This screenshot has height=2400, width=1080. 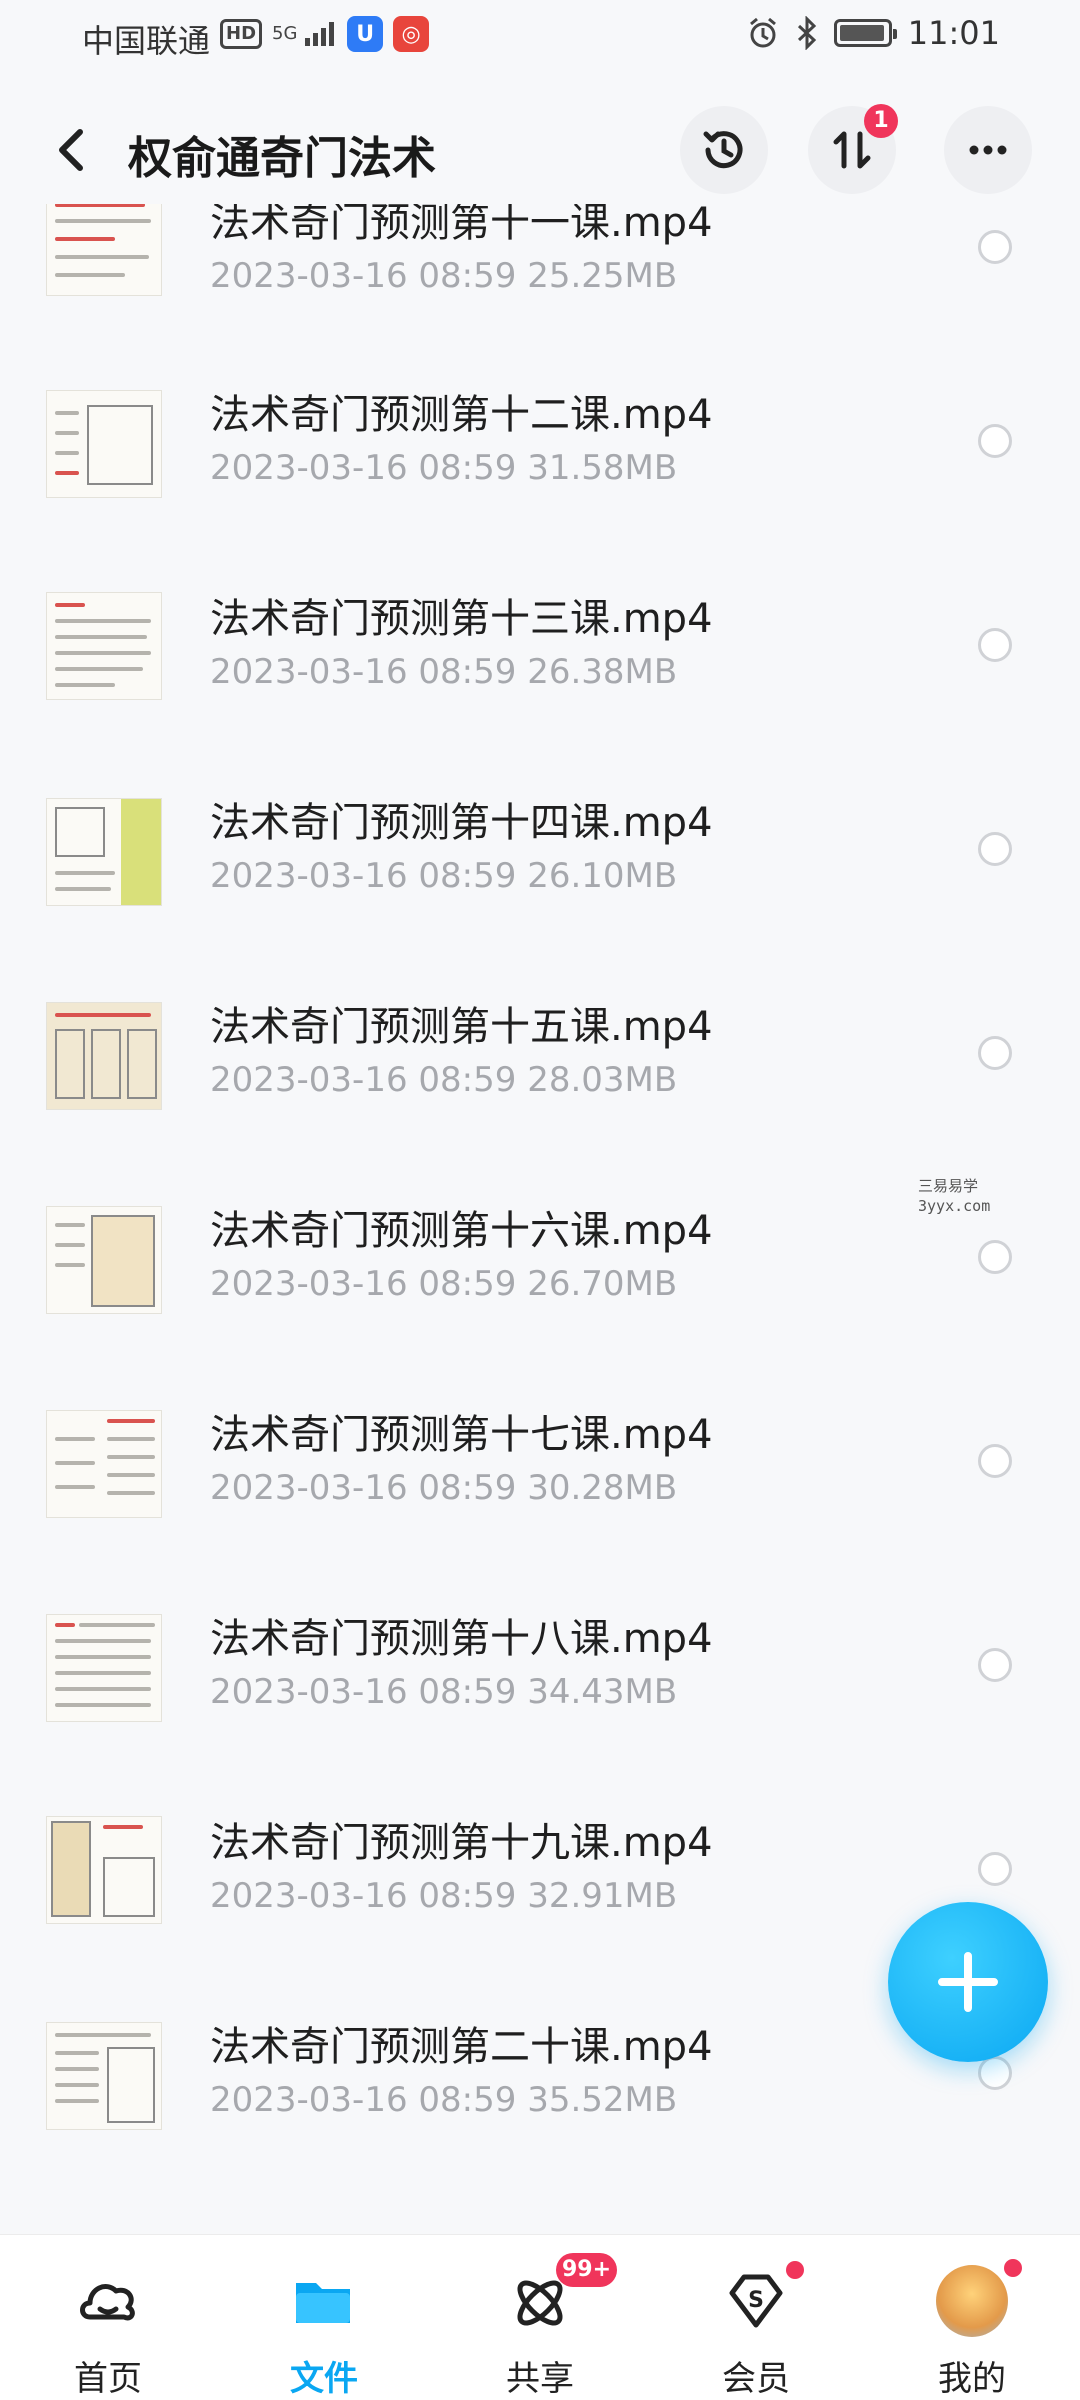 What do you see at coordinates (540, 650) in the screenshot?
I see `list-item: 法术奇门预测第十三课.mp4 2023-03-16 08:59 26.38MB` at bounding box center [540, 650].